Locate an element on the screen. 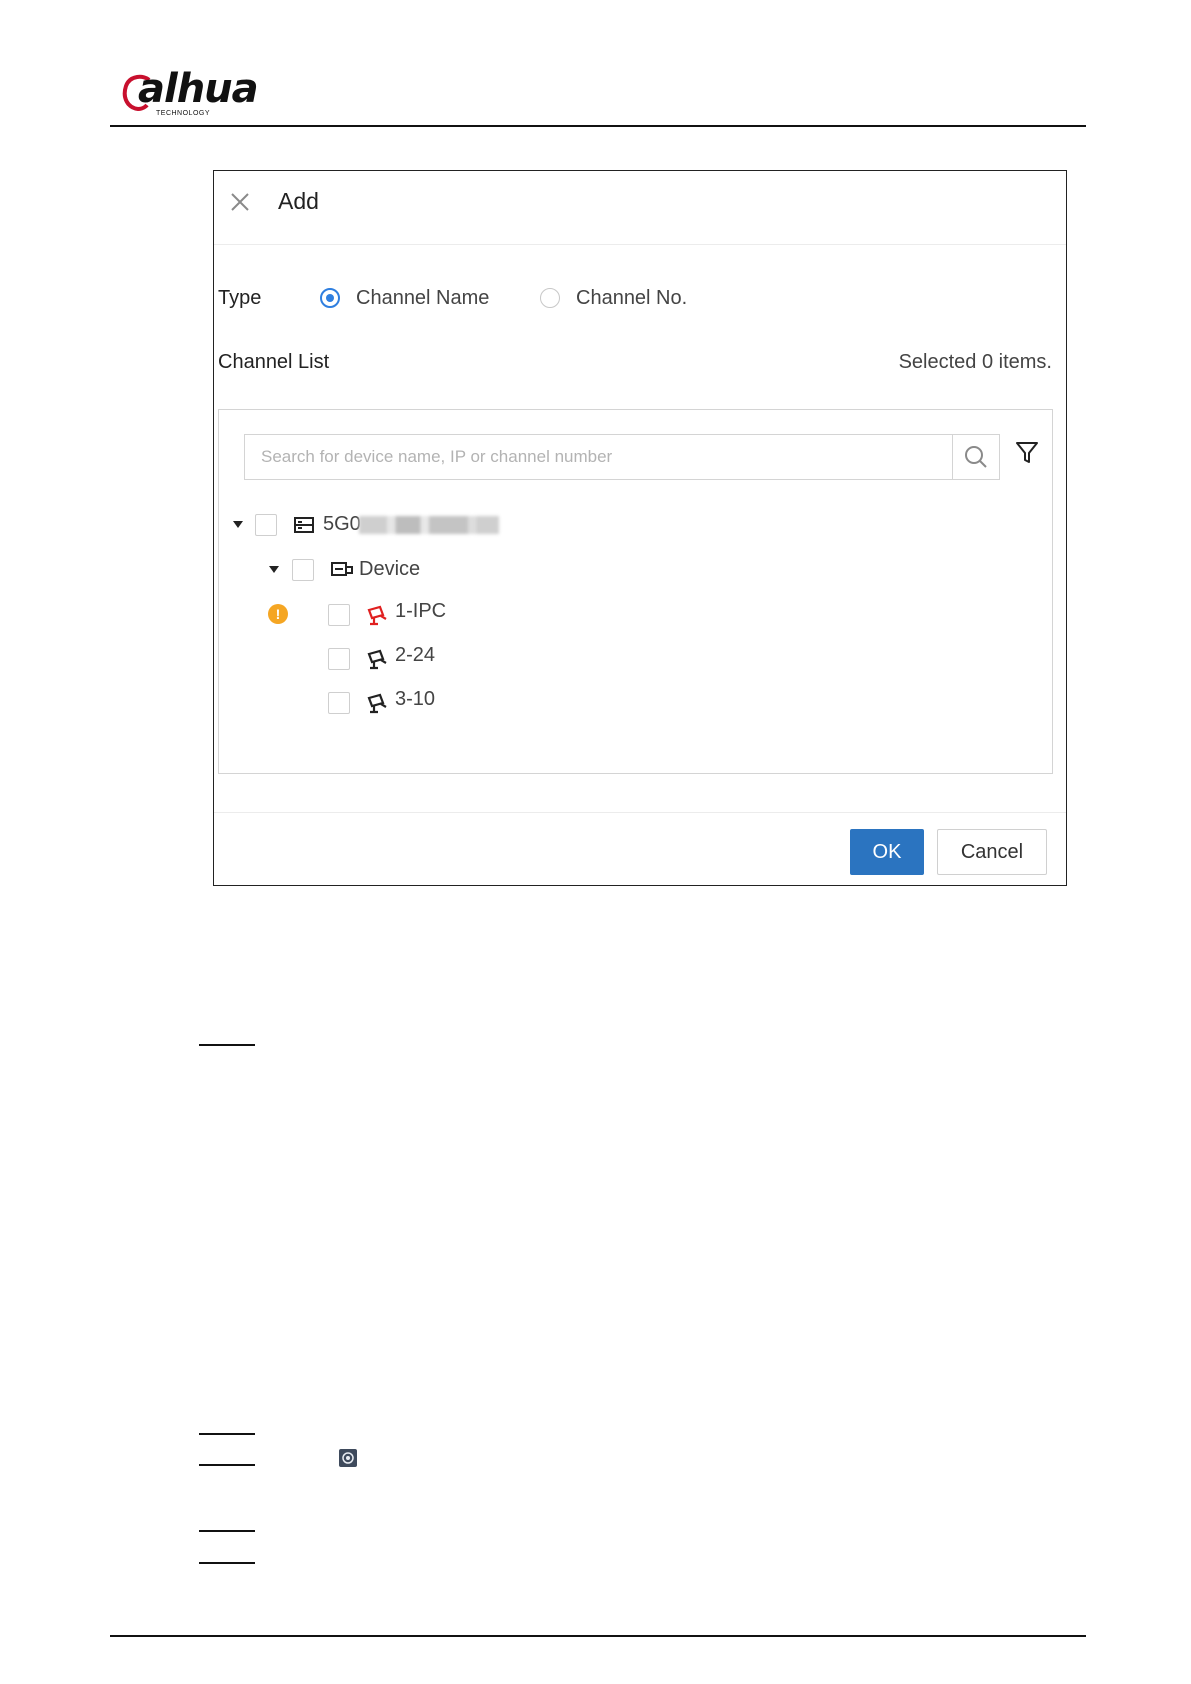 The image size is (1191, 1684). logo-subtext: TECHNOLOGY is located at coordinates (183, 113).